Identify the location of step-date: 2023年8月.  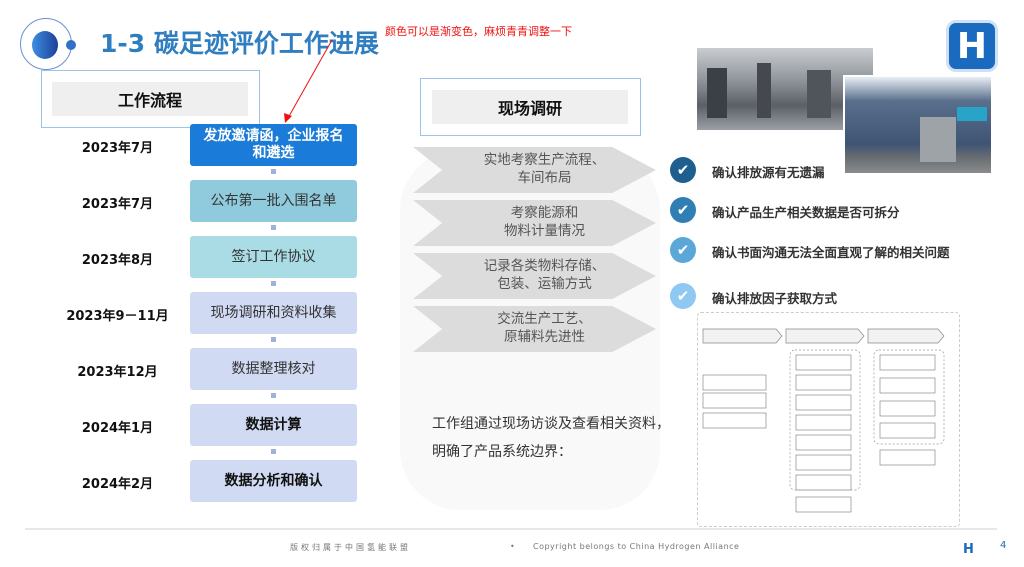
(117, 260).